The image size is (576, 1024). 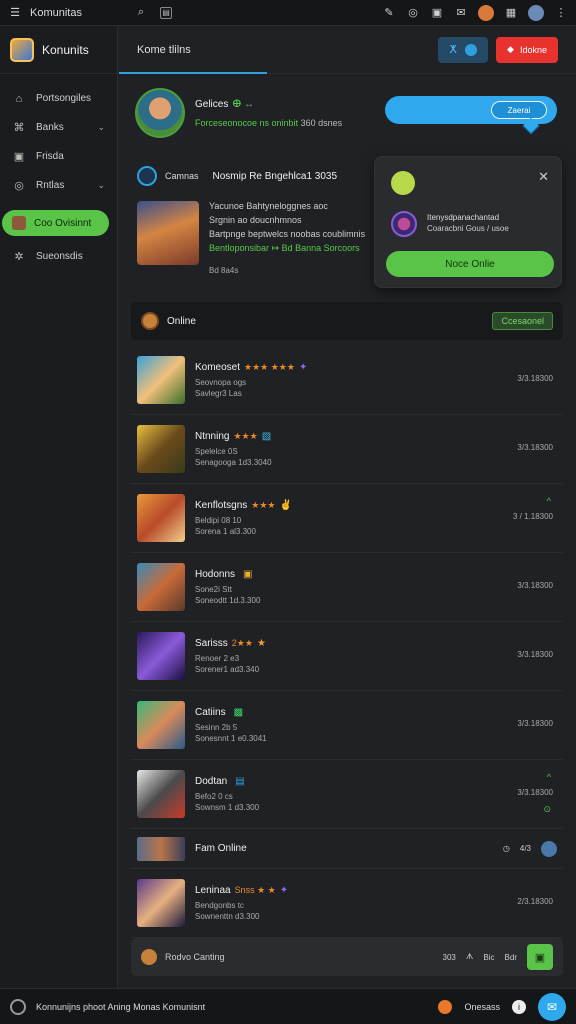 I want to click on sidebar-item-active: Coo Ovisinnt, so click(x=55, y=223).